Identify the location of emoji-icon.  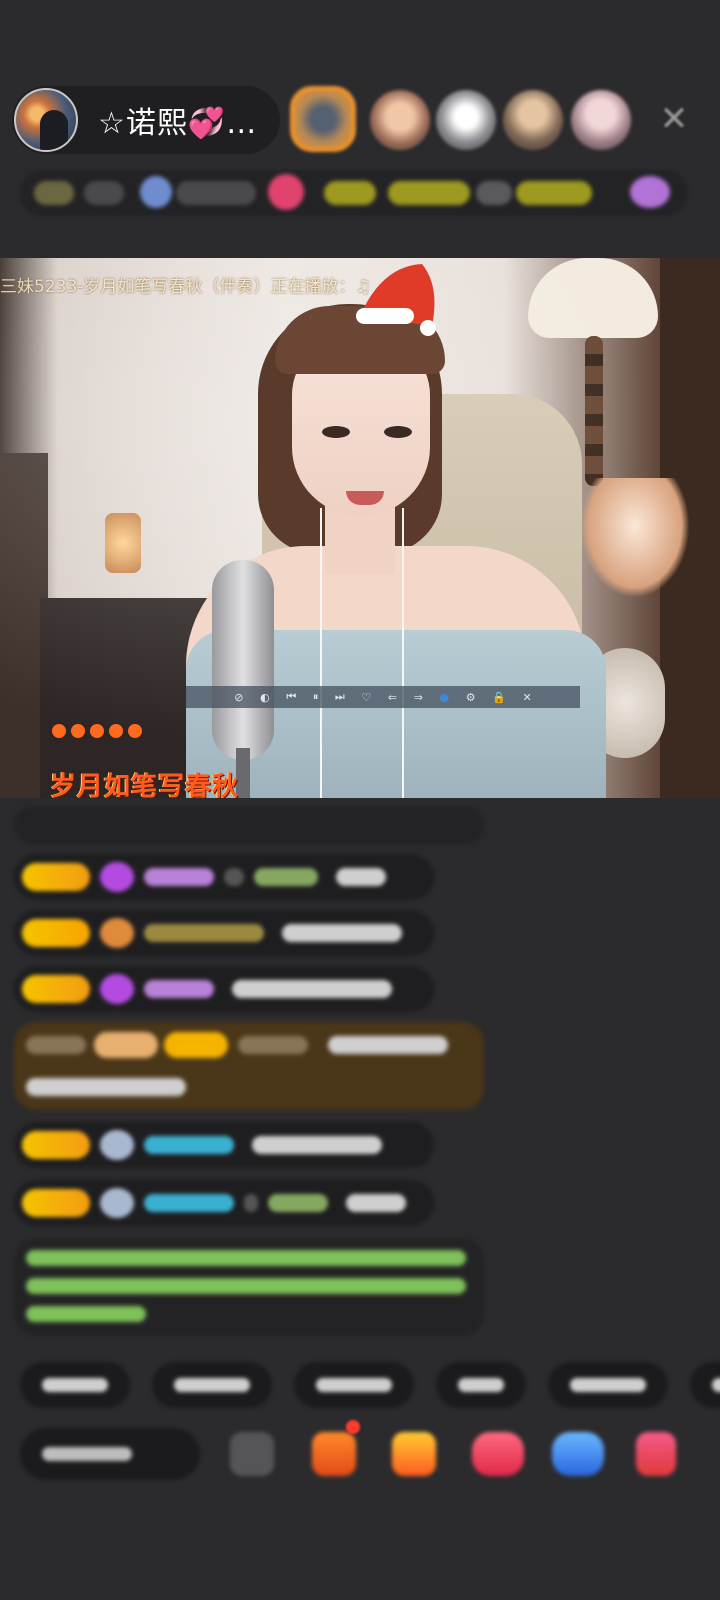
(252, 1454).